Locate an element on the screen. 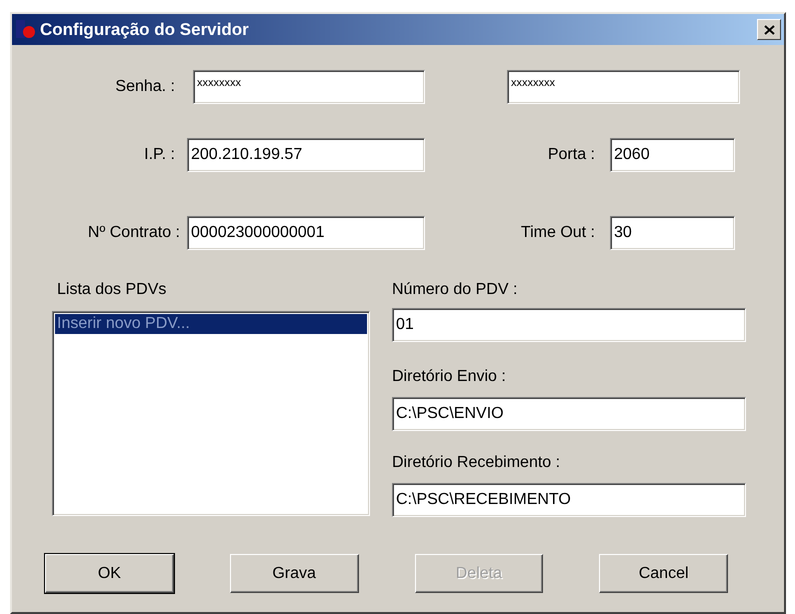  field-label: Porta : is located at coordinates (570, 155).